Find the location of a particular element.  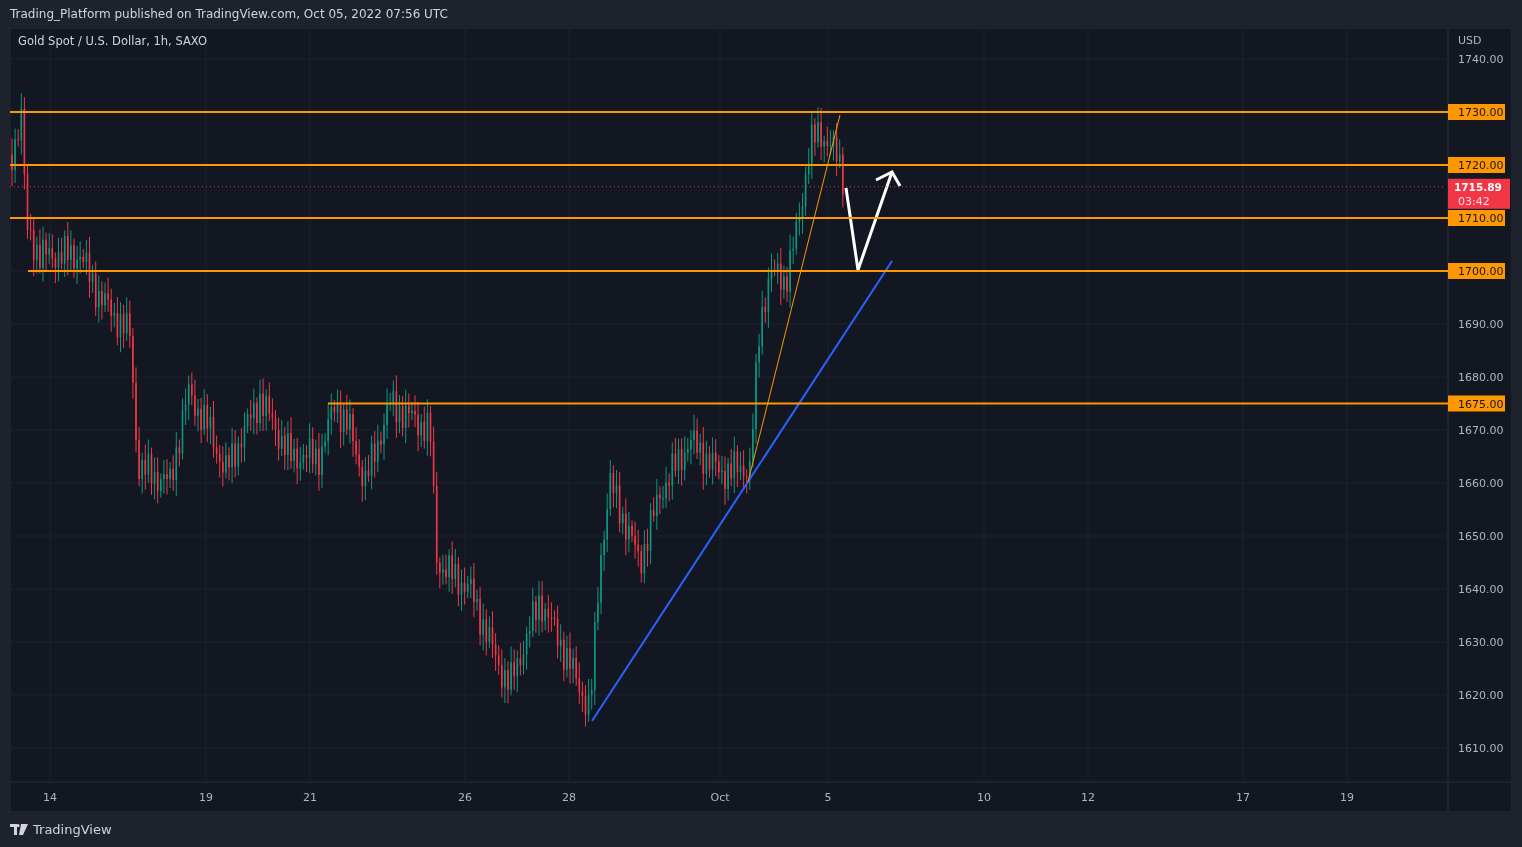

date-axis-label: 17 is located at coordinates (1243, 797).